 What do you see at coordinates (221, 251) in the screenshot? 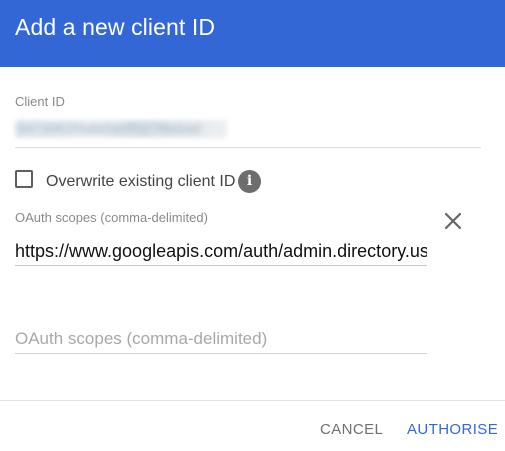
I see `oauth-scopes-input` at bounding box center [221, 251].